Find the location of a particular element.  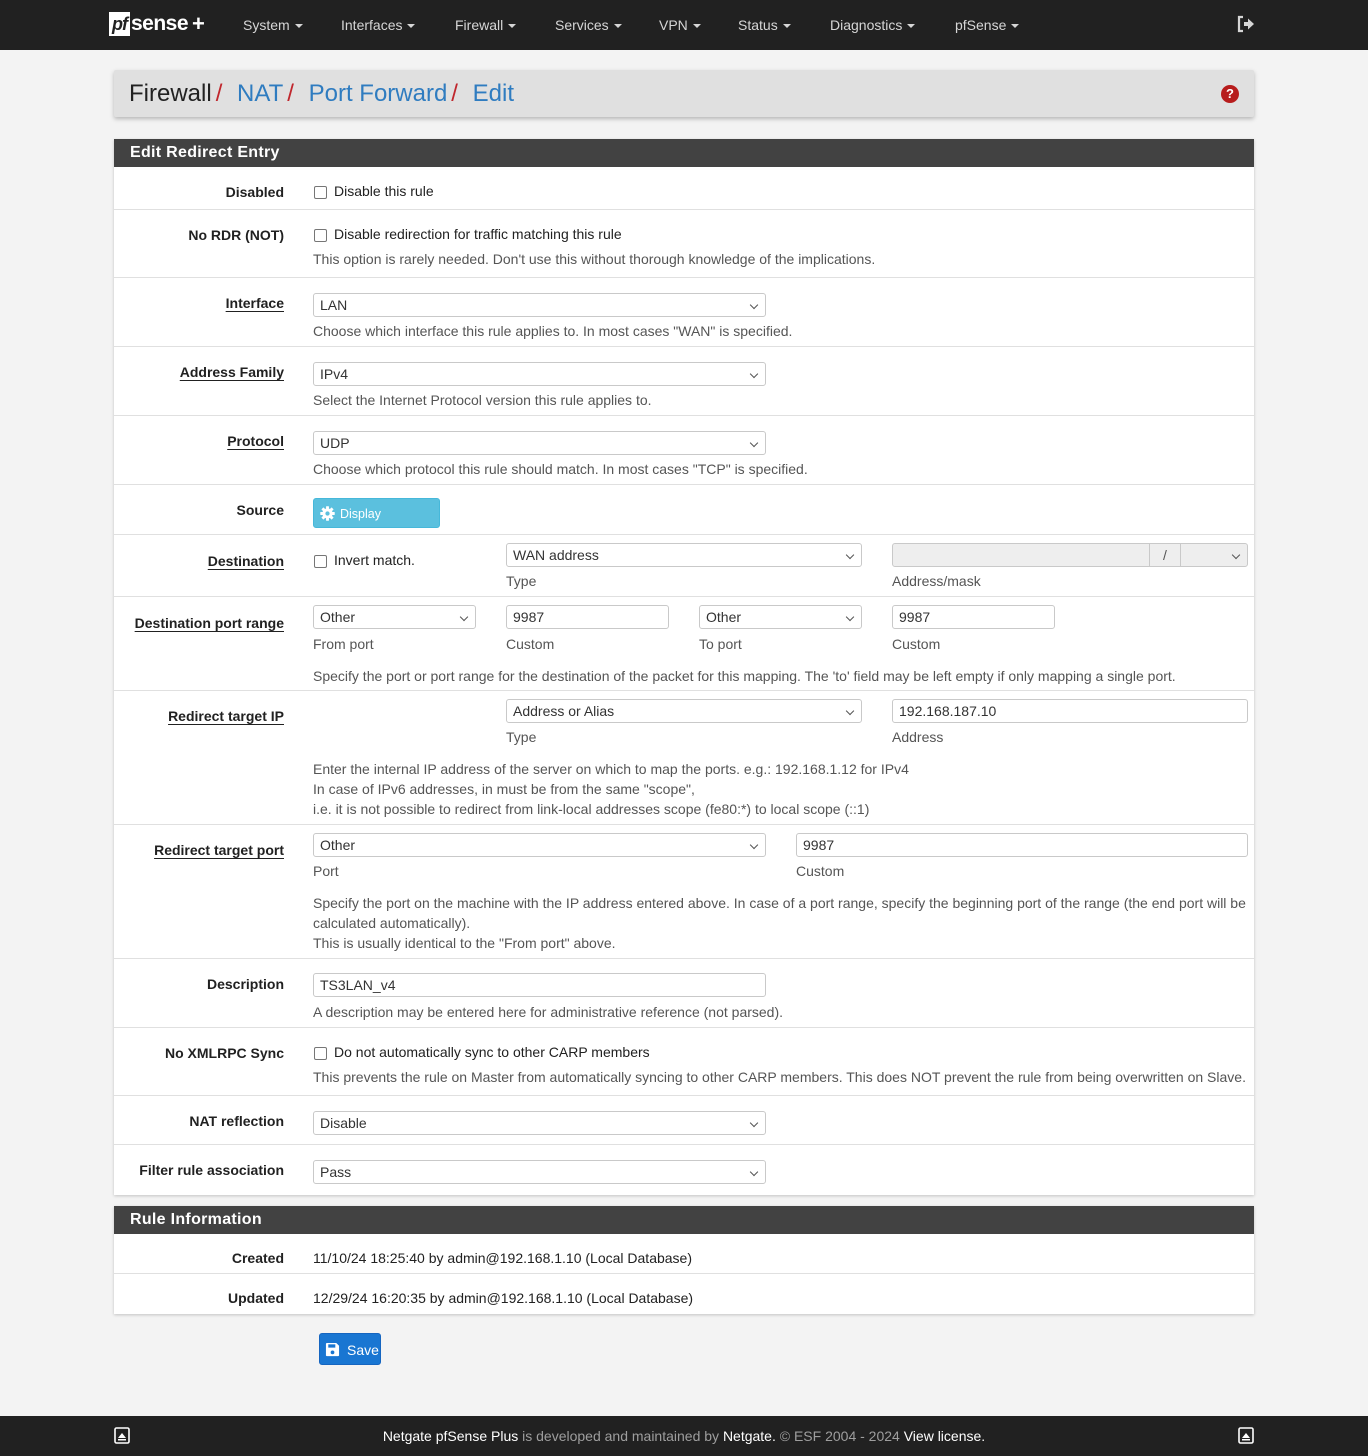

breadcrumb-edit: Edit is located at coordinates (493, 93).